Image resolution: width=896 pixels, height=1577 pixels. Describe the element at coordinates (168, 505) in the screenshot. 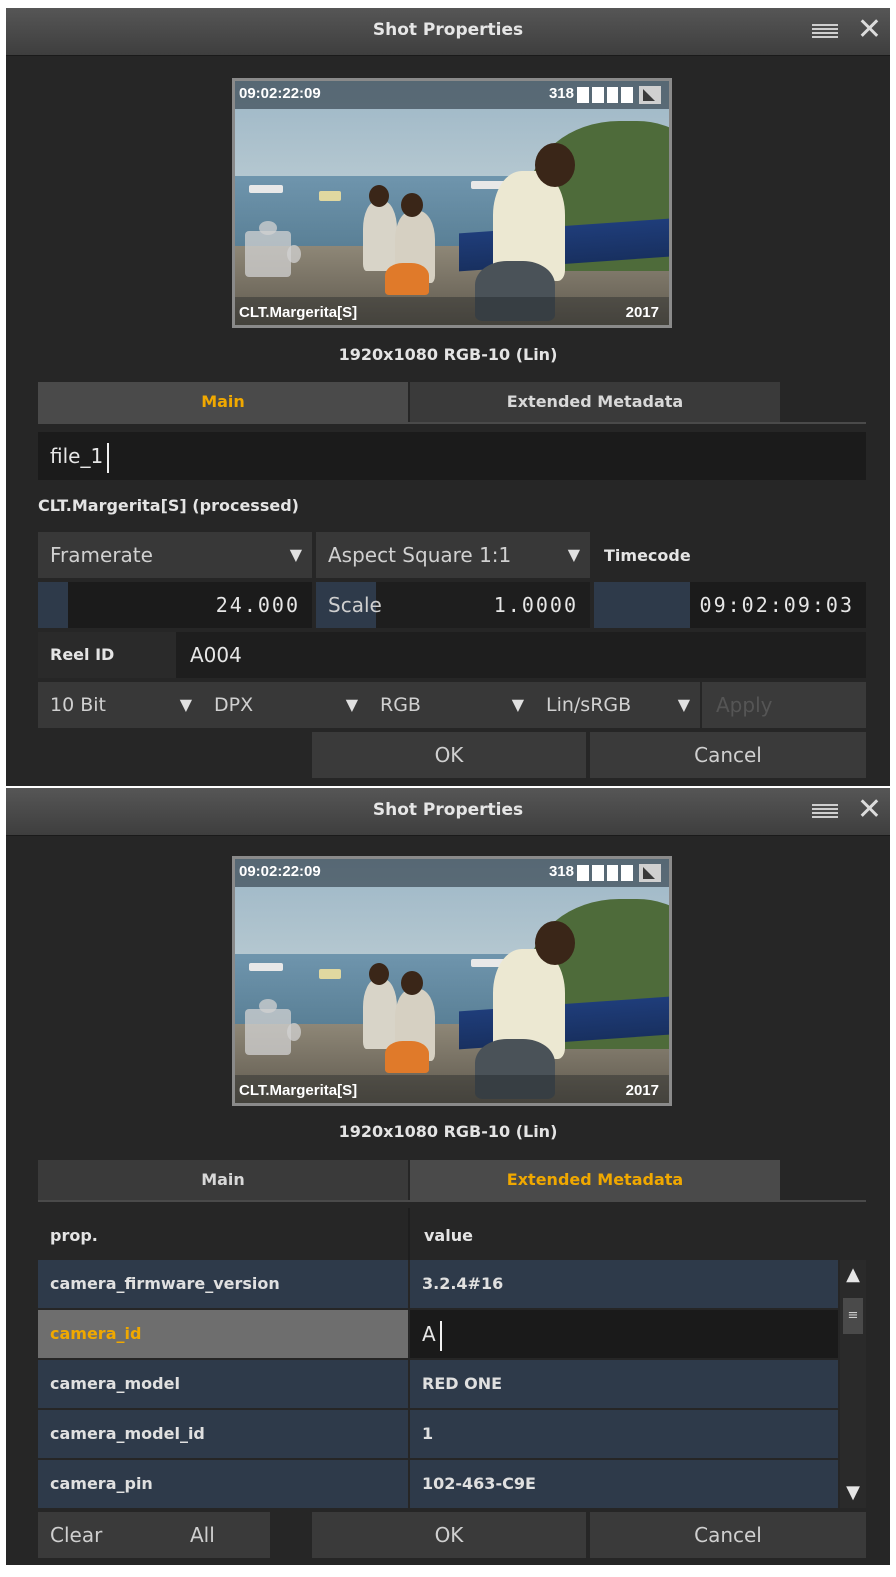

I see `source-label: CLT.Margerita[S] (processed)` at that location.